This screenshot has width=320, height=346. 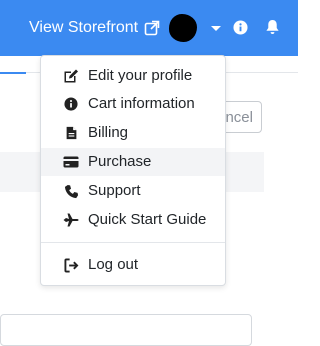 What do you see at coordinates (108, 132) in the screenshot?
I see `menu-item-label: Billing` at bounding box center [108, 132].